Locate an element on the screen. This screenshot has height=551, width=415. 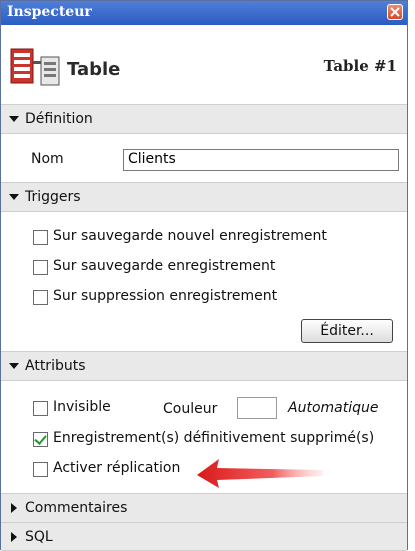
table-name-field: Clients is located at coordinates (261, 160).